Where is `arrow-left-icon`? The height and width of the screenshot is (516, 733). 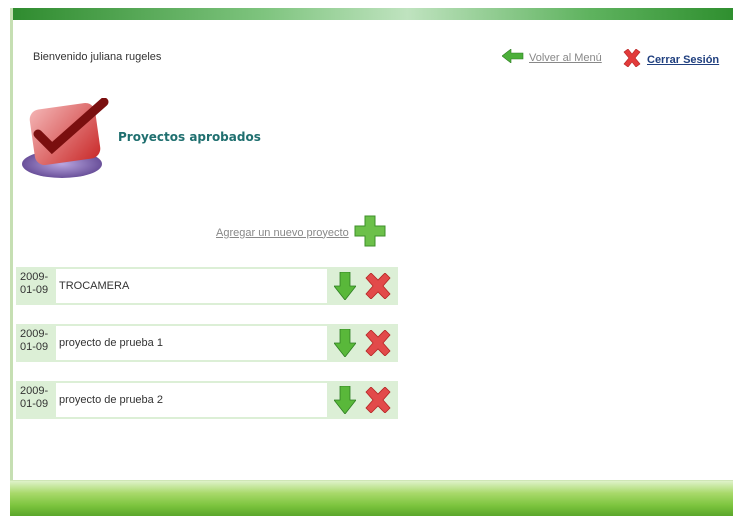
arrow-left-icon is located at coordinates (512, 57).